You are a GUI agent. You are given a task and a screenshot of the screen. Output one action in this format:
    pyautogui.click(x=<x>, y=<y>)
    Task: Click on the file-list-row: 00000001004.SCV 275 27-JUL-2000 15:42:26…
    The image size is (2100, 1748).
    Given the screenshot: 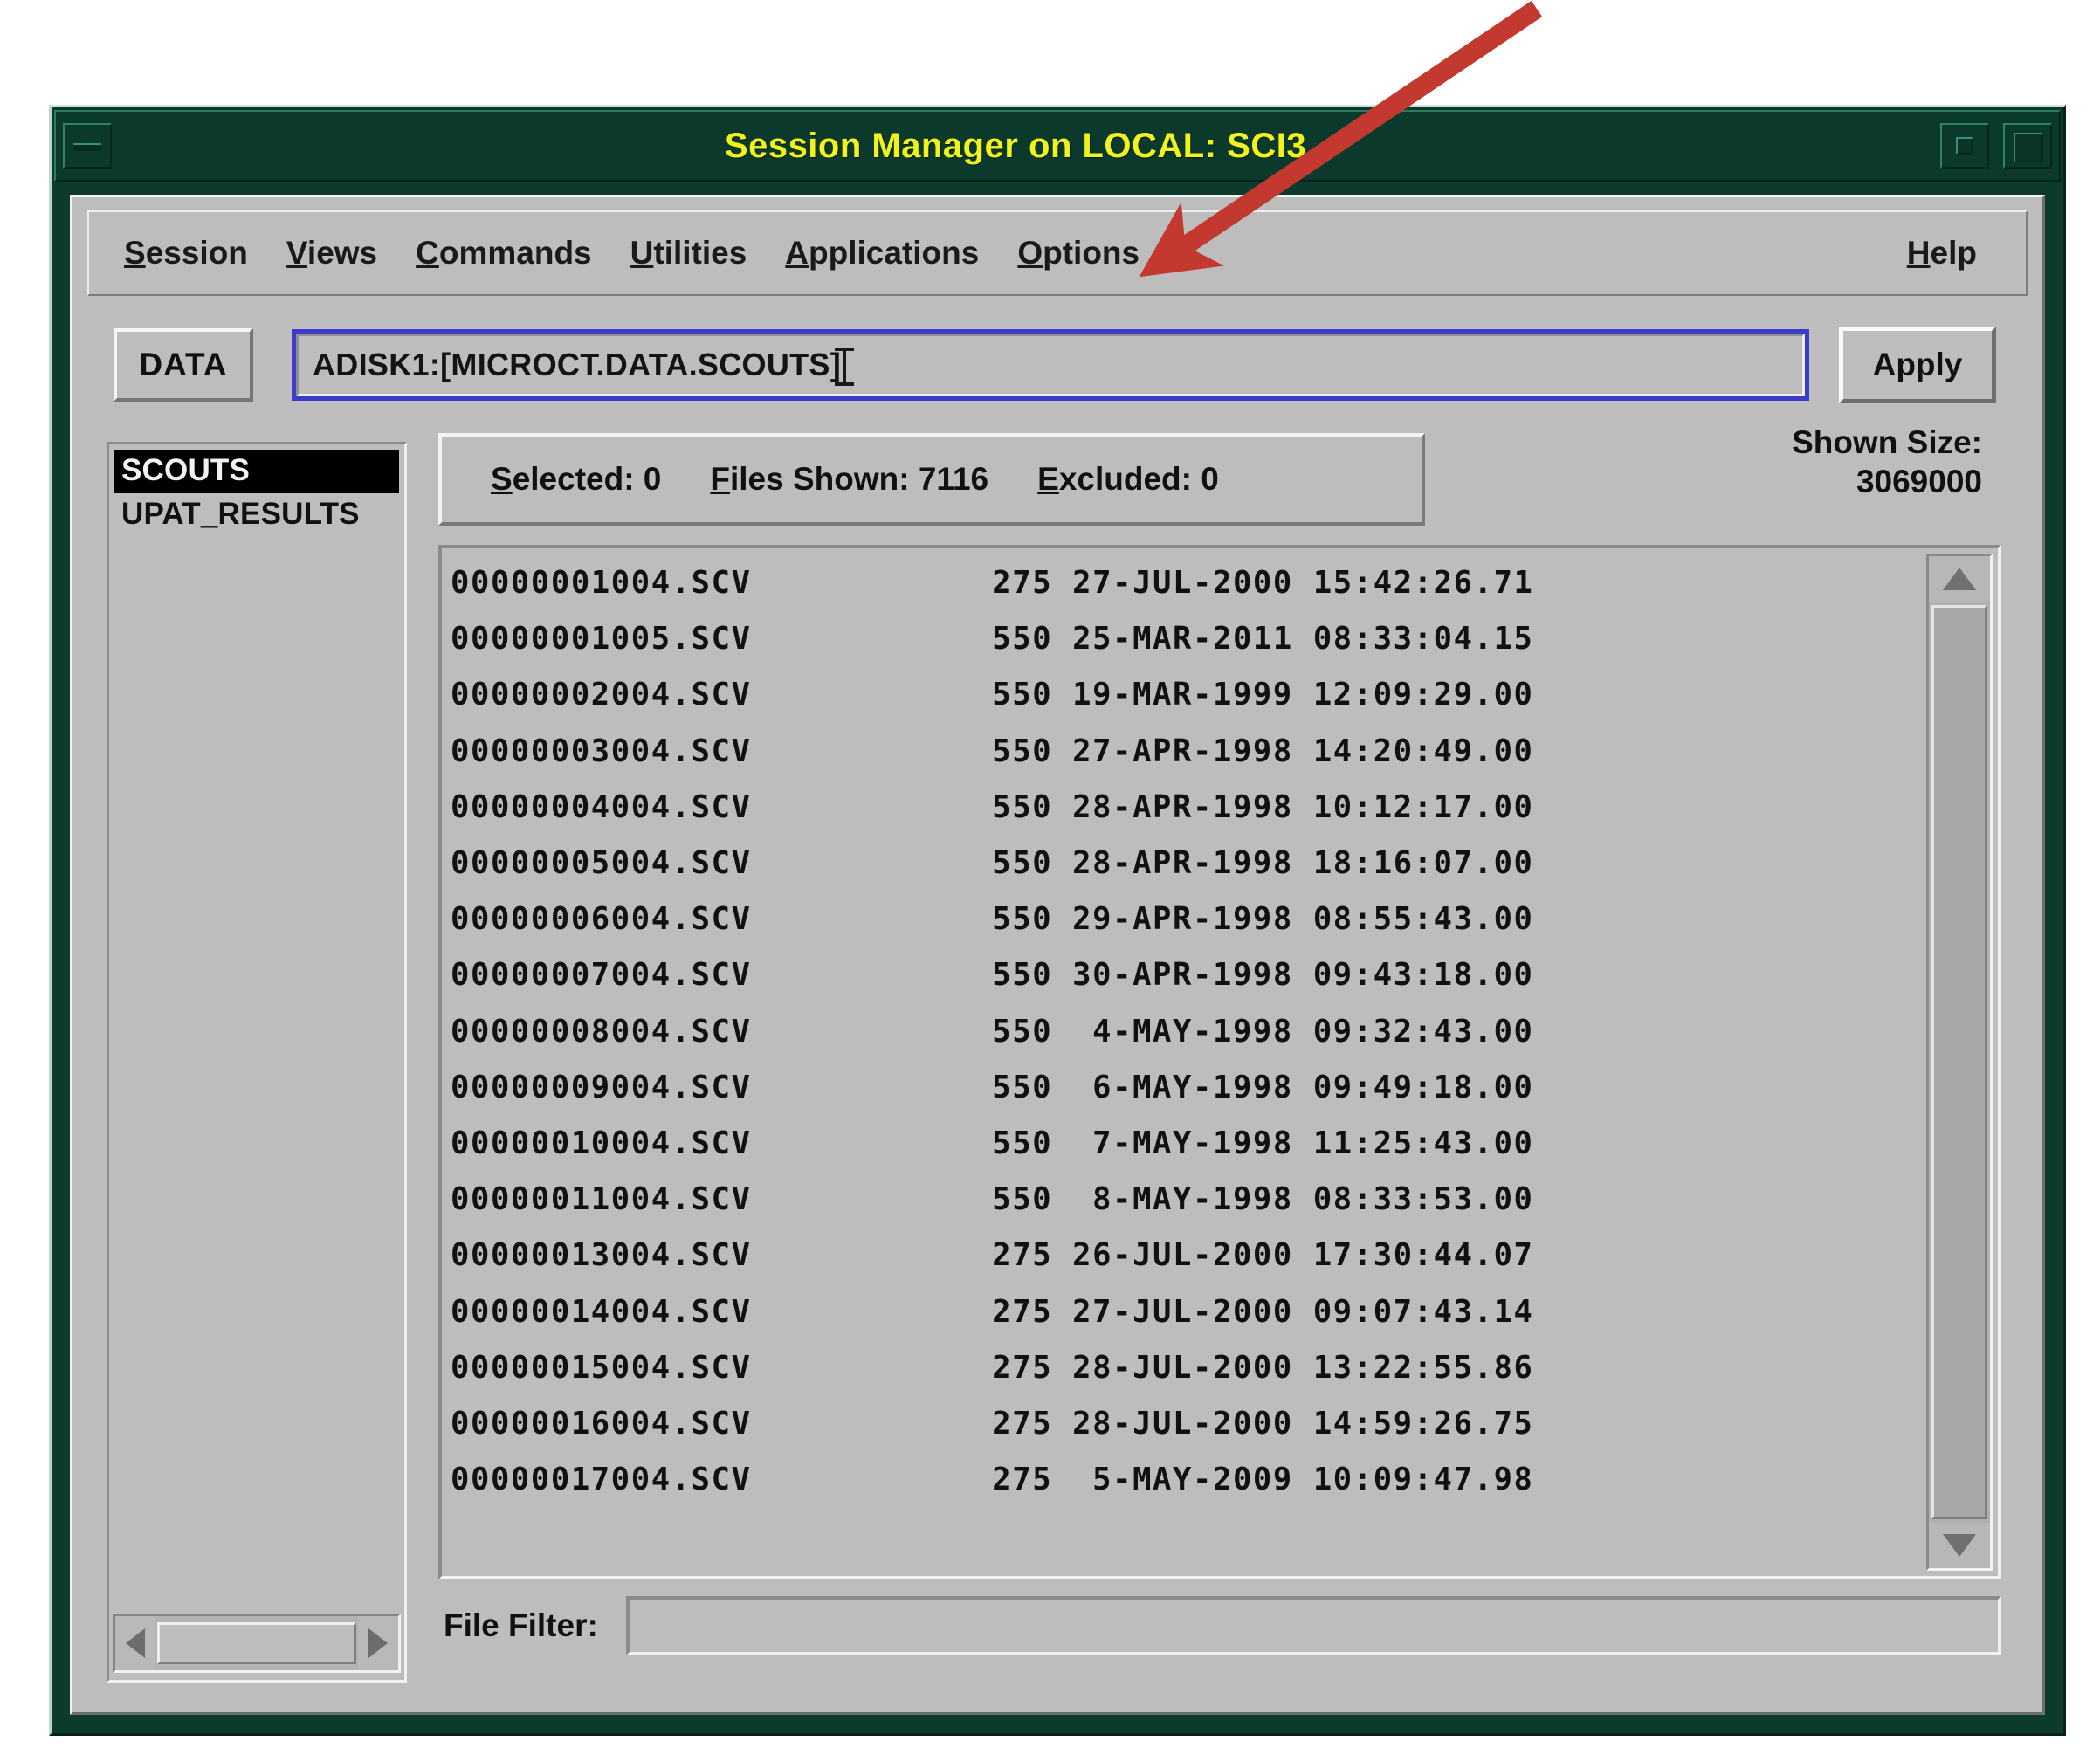 What is the action you would take?
    pyautogui.click(x=1181, y=583)
    